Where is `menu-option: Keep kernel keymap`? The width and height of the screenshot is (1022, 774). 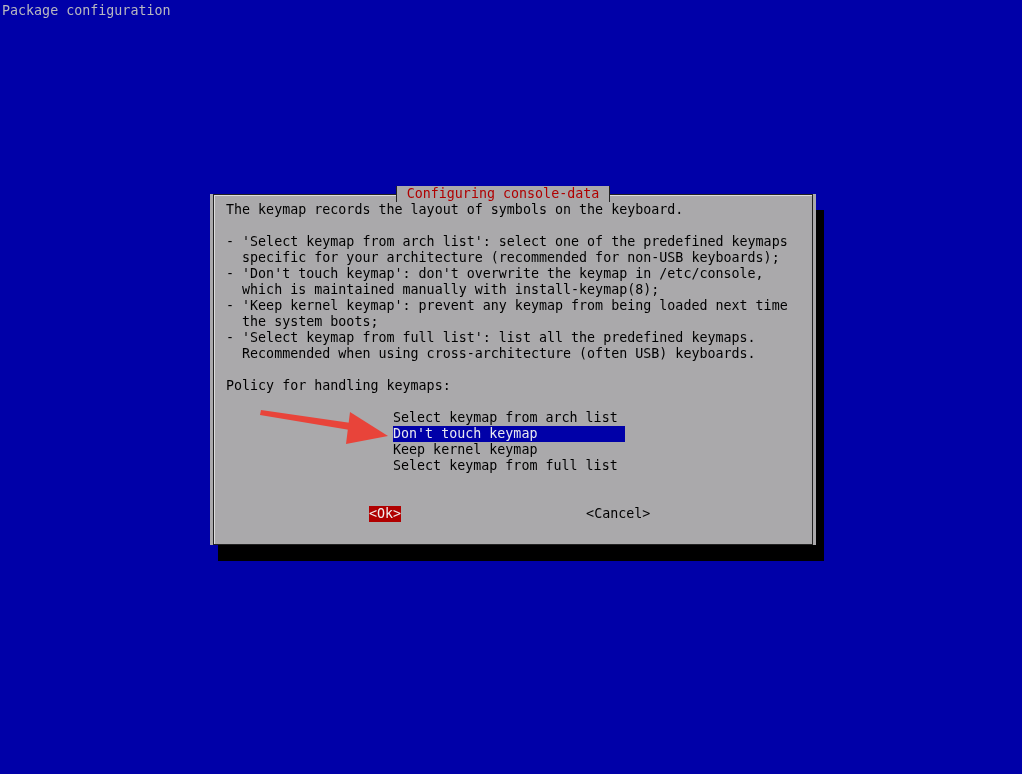 menu-option: Keep kernel keymap is located at coordinates (509, 450).